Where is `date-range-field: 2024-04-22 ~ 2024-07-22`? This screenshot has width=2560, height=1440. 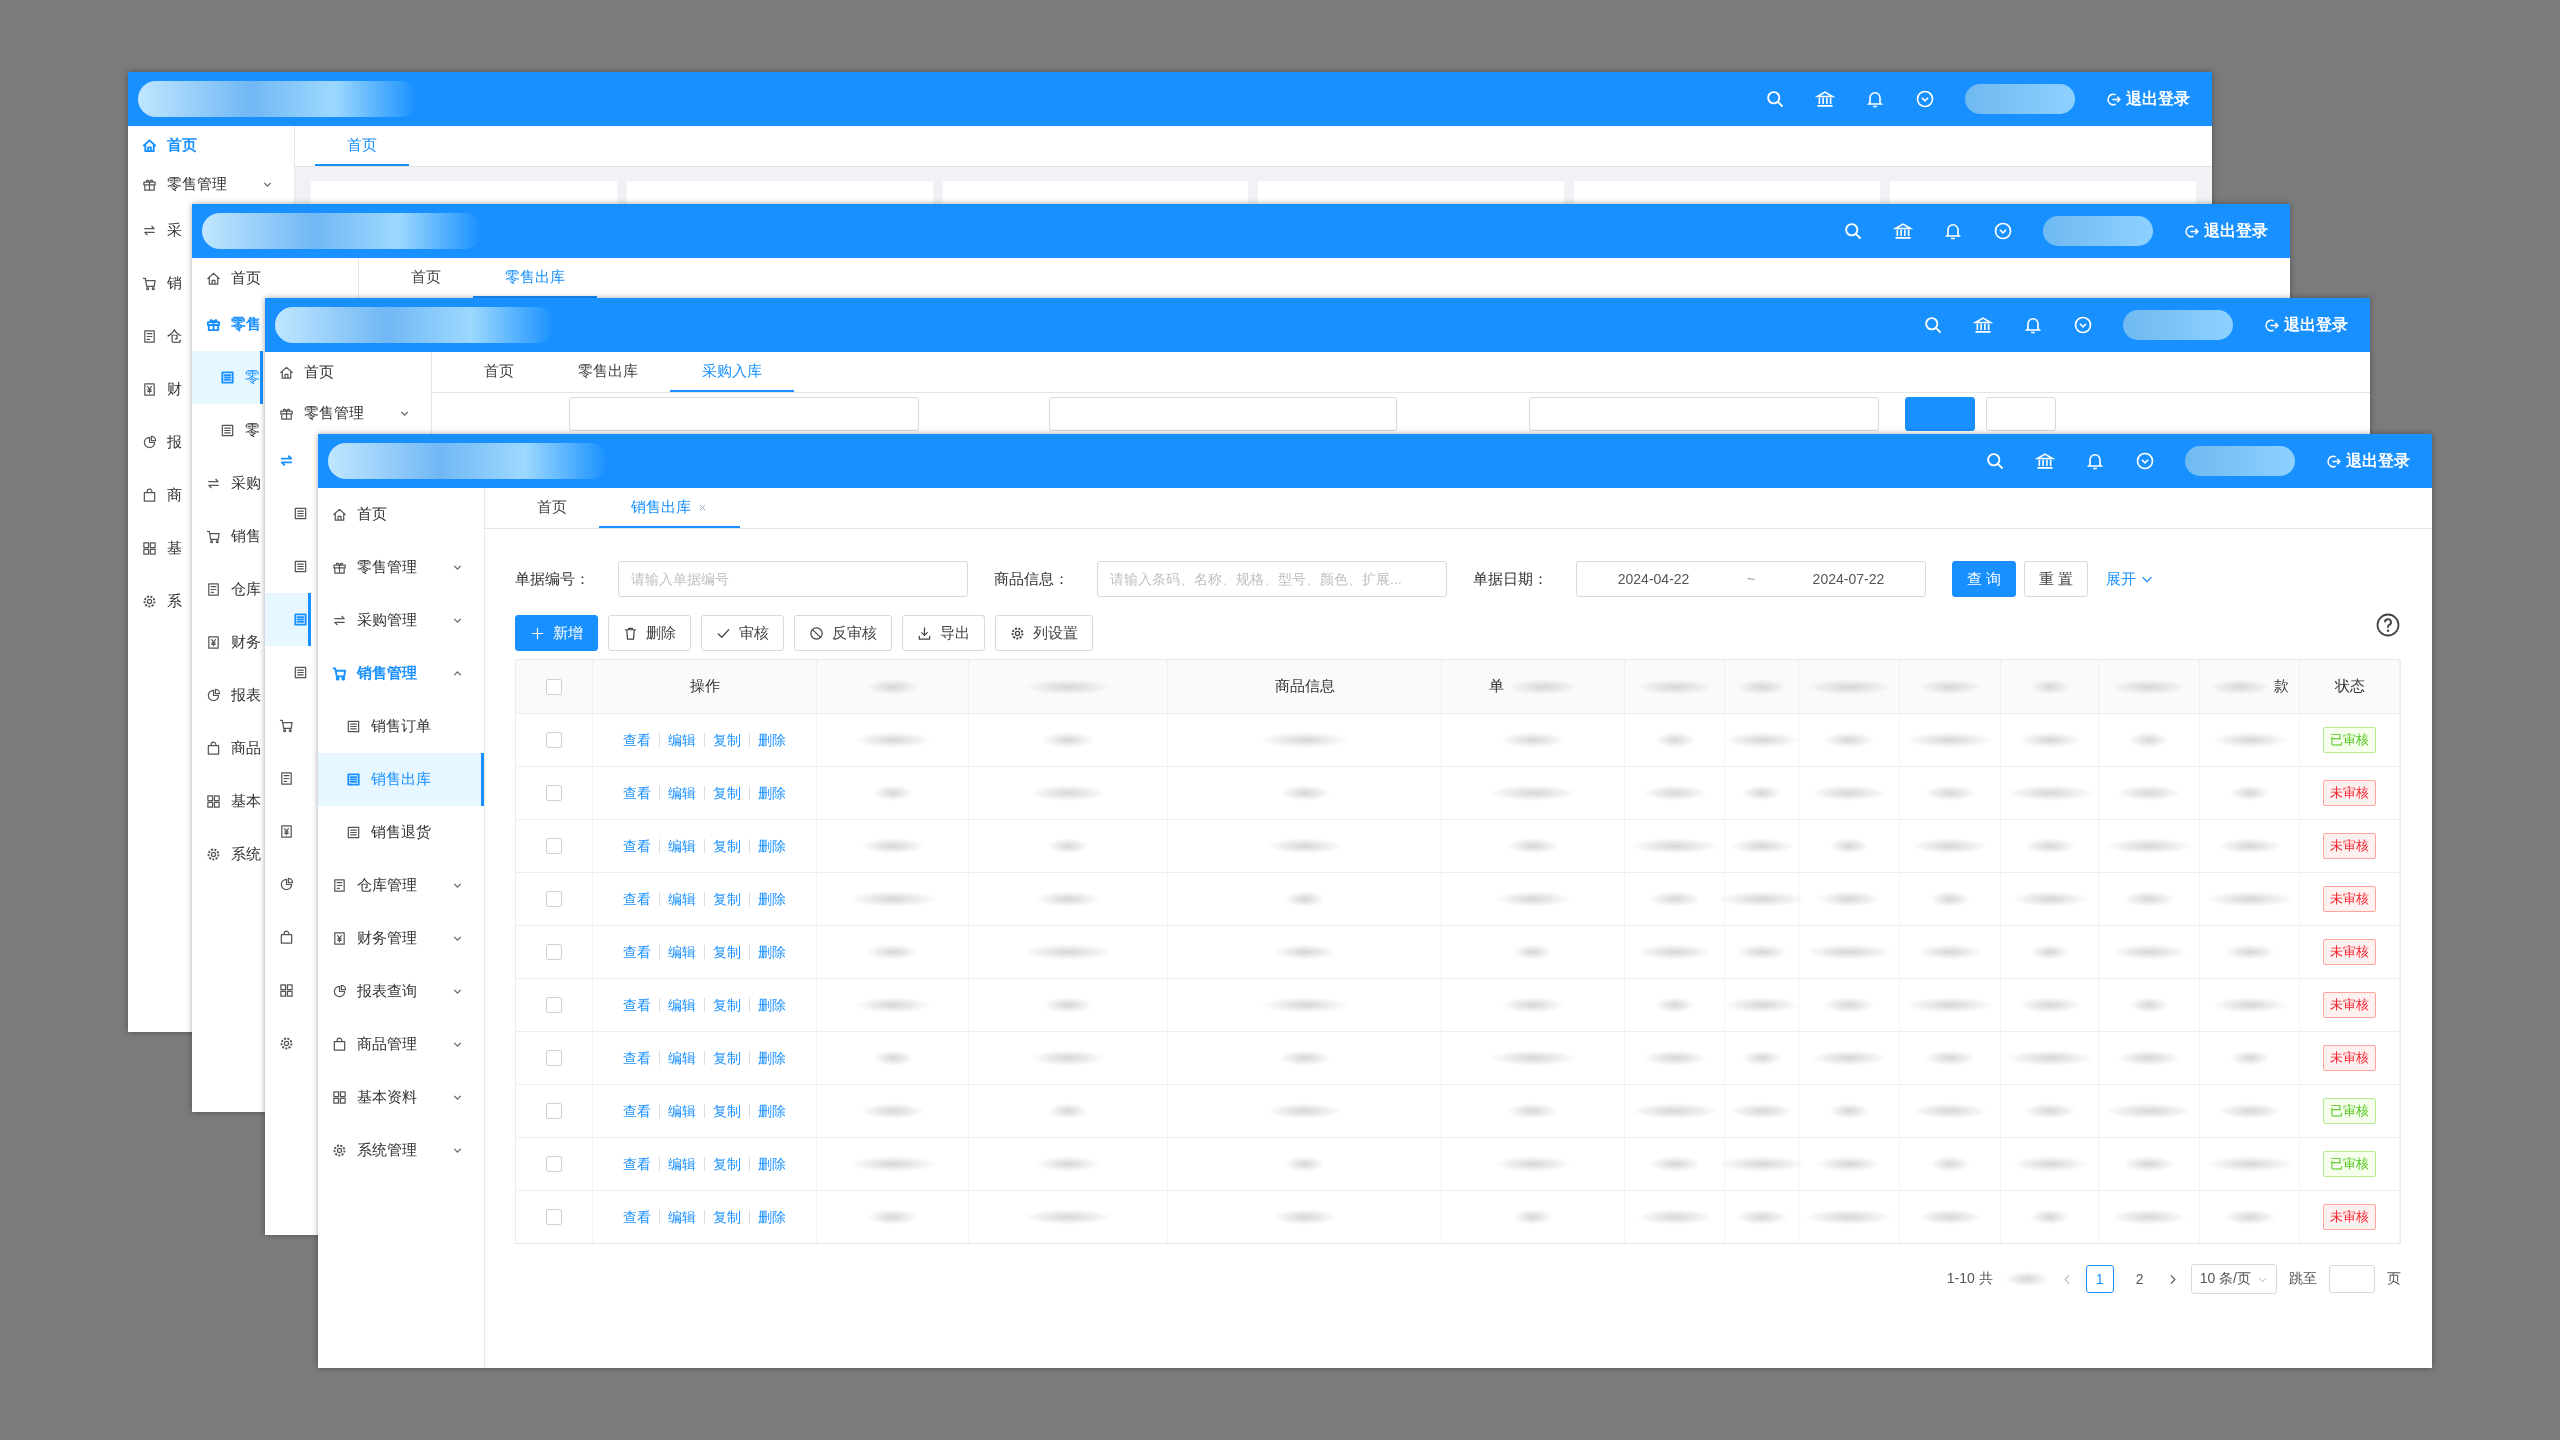 date-range-field: 2024-04-22 ~ 2024-07-22 is located at coordinates (1751, 579).